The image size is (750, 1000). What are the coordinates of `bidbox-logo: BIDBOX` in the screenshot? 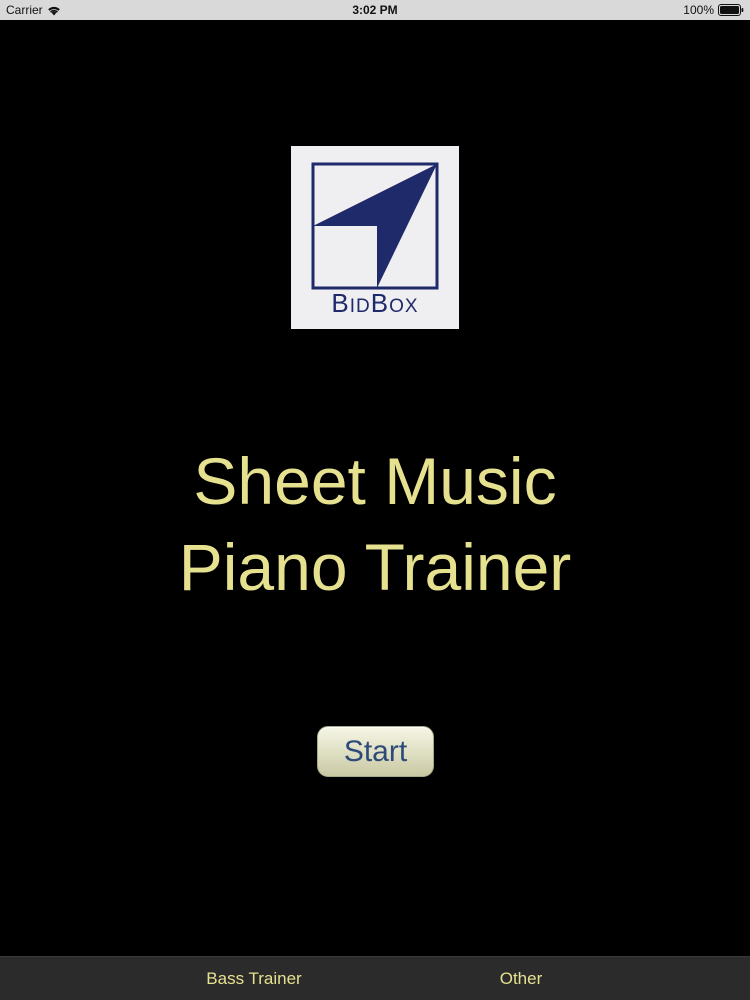 It's located at (375, 237).